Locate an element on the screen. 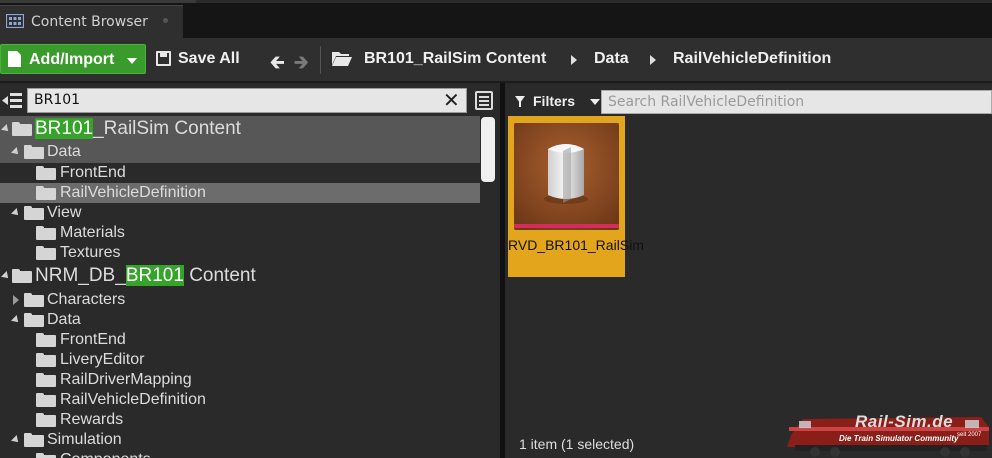 This screenshot has height=458, width=992. tree-item-label: BR101_RailSim Content is located at coordinates (138, 128).